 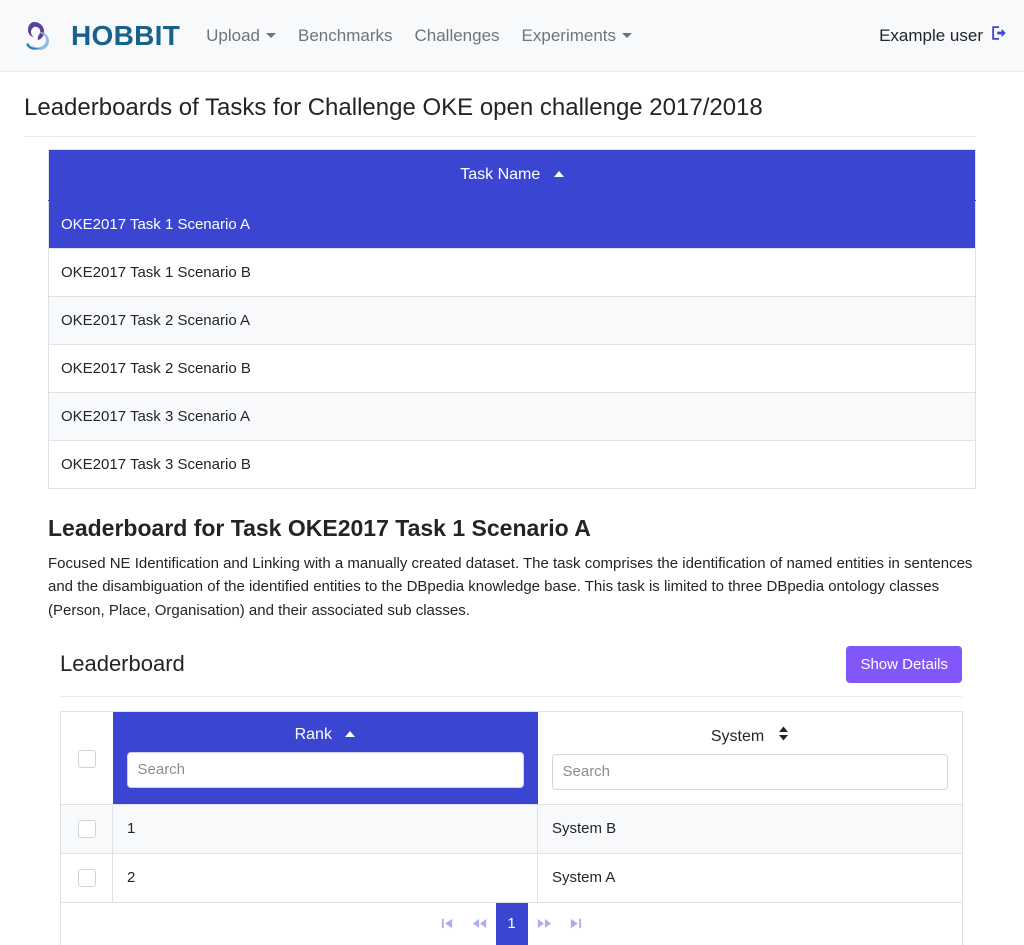 I want to click on rank-header-label: Rank, so click(x=313, y=734).